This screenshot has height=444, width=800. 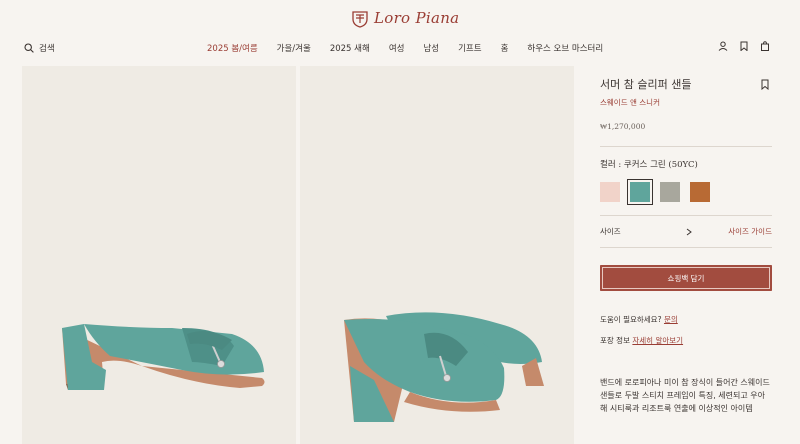 What do you see at coordinates (750, 231) in the screenshot?
I see `size-guide-link: 사이즈 가이드` at bounding box center [750, 231].